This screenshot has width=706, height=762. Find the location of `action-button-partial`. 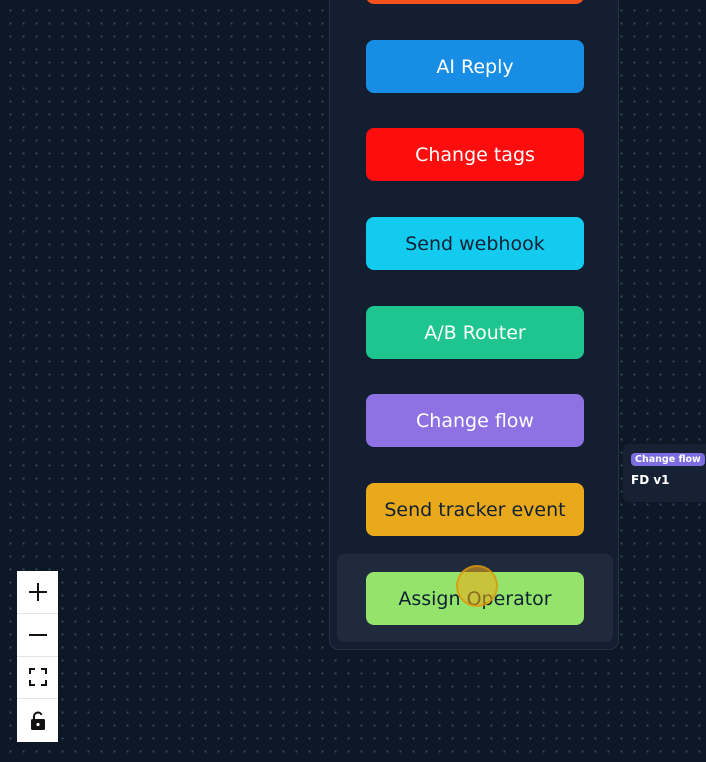

action-button-partial is located at coordinates (475, 2).